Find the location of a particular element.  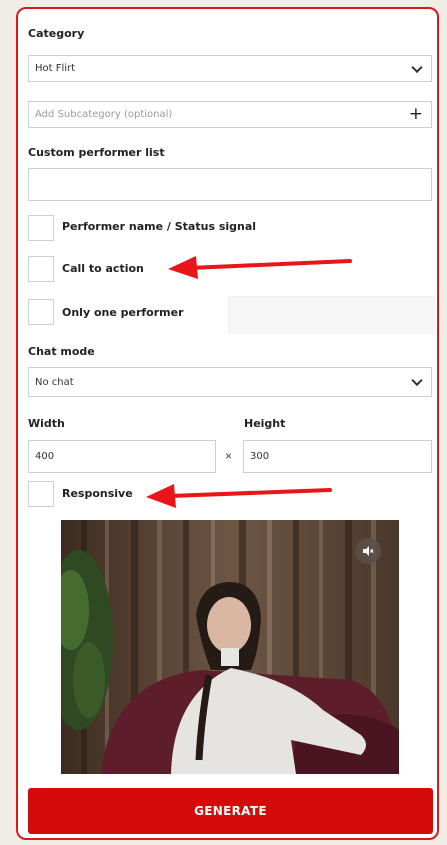

custom-performer-list-label: Custom performer list is located at coordinates (96, 152).